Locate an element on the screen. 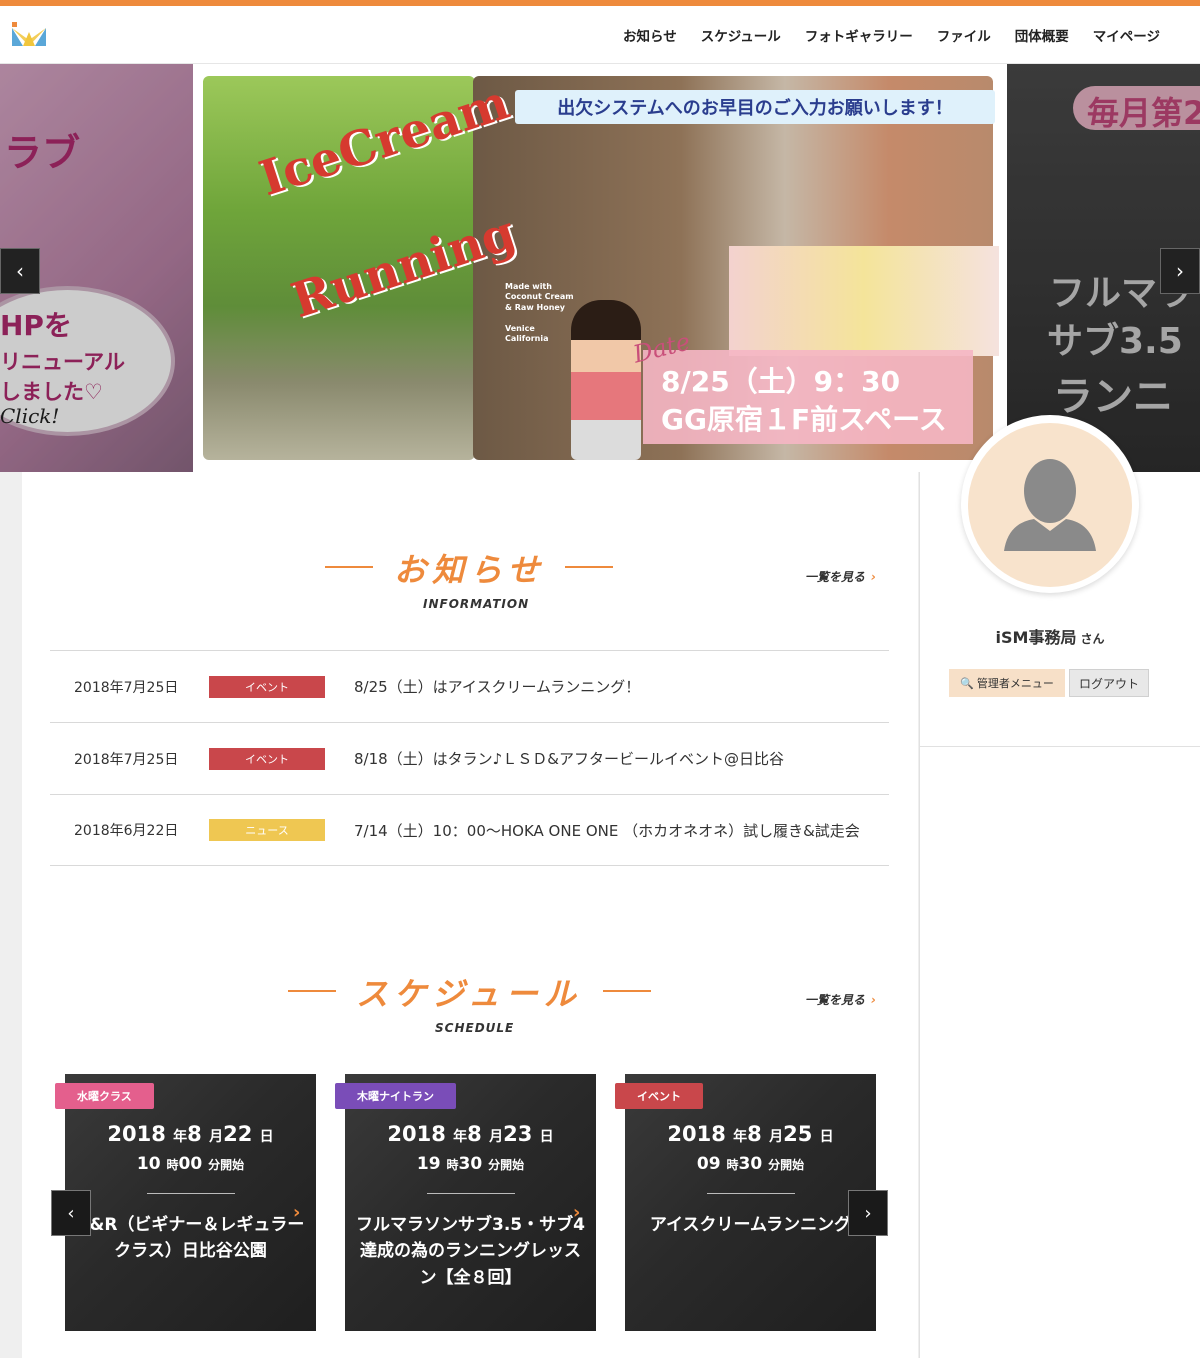 This screenshot has width=1200, height=1358. chevron-left-icon: ‹ is located at coordinates (20, 271).